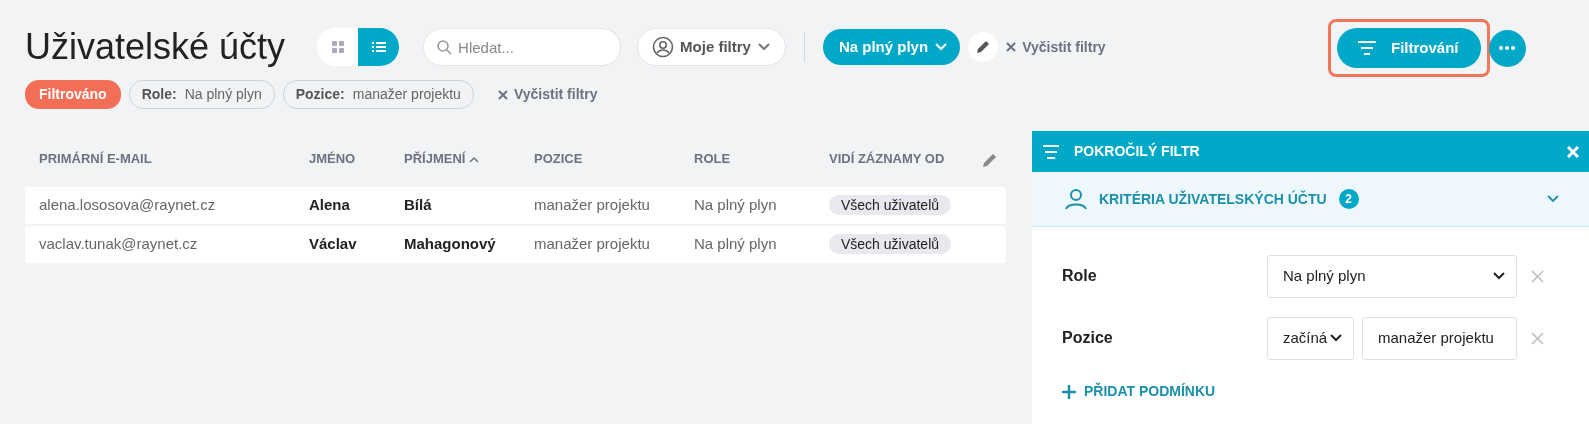 Image resolution: width=1589 pixels, height=424 pixels. Describe the element at coordinates (905, 159) in the screenshot. I see `column-header: VIDÍ ZÁZNAMY OD` at that location.